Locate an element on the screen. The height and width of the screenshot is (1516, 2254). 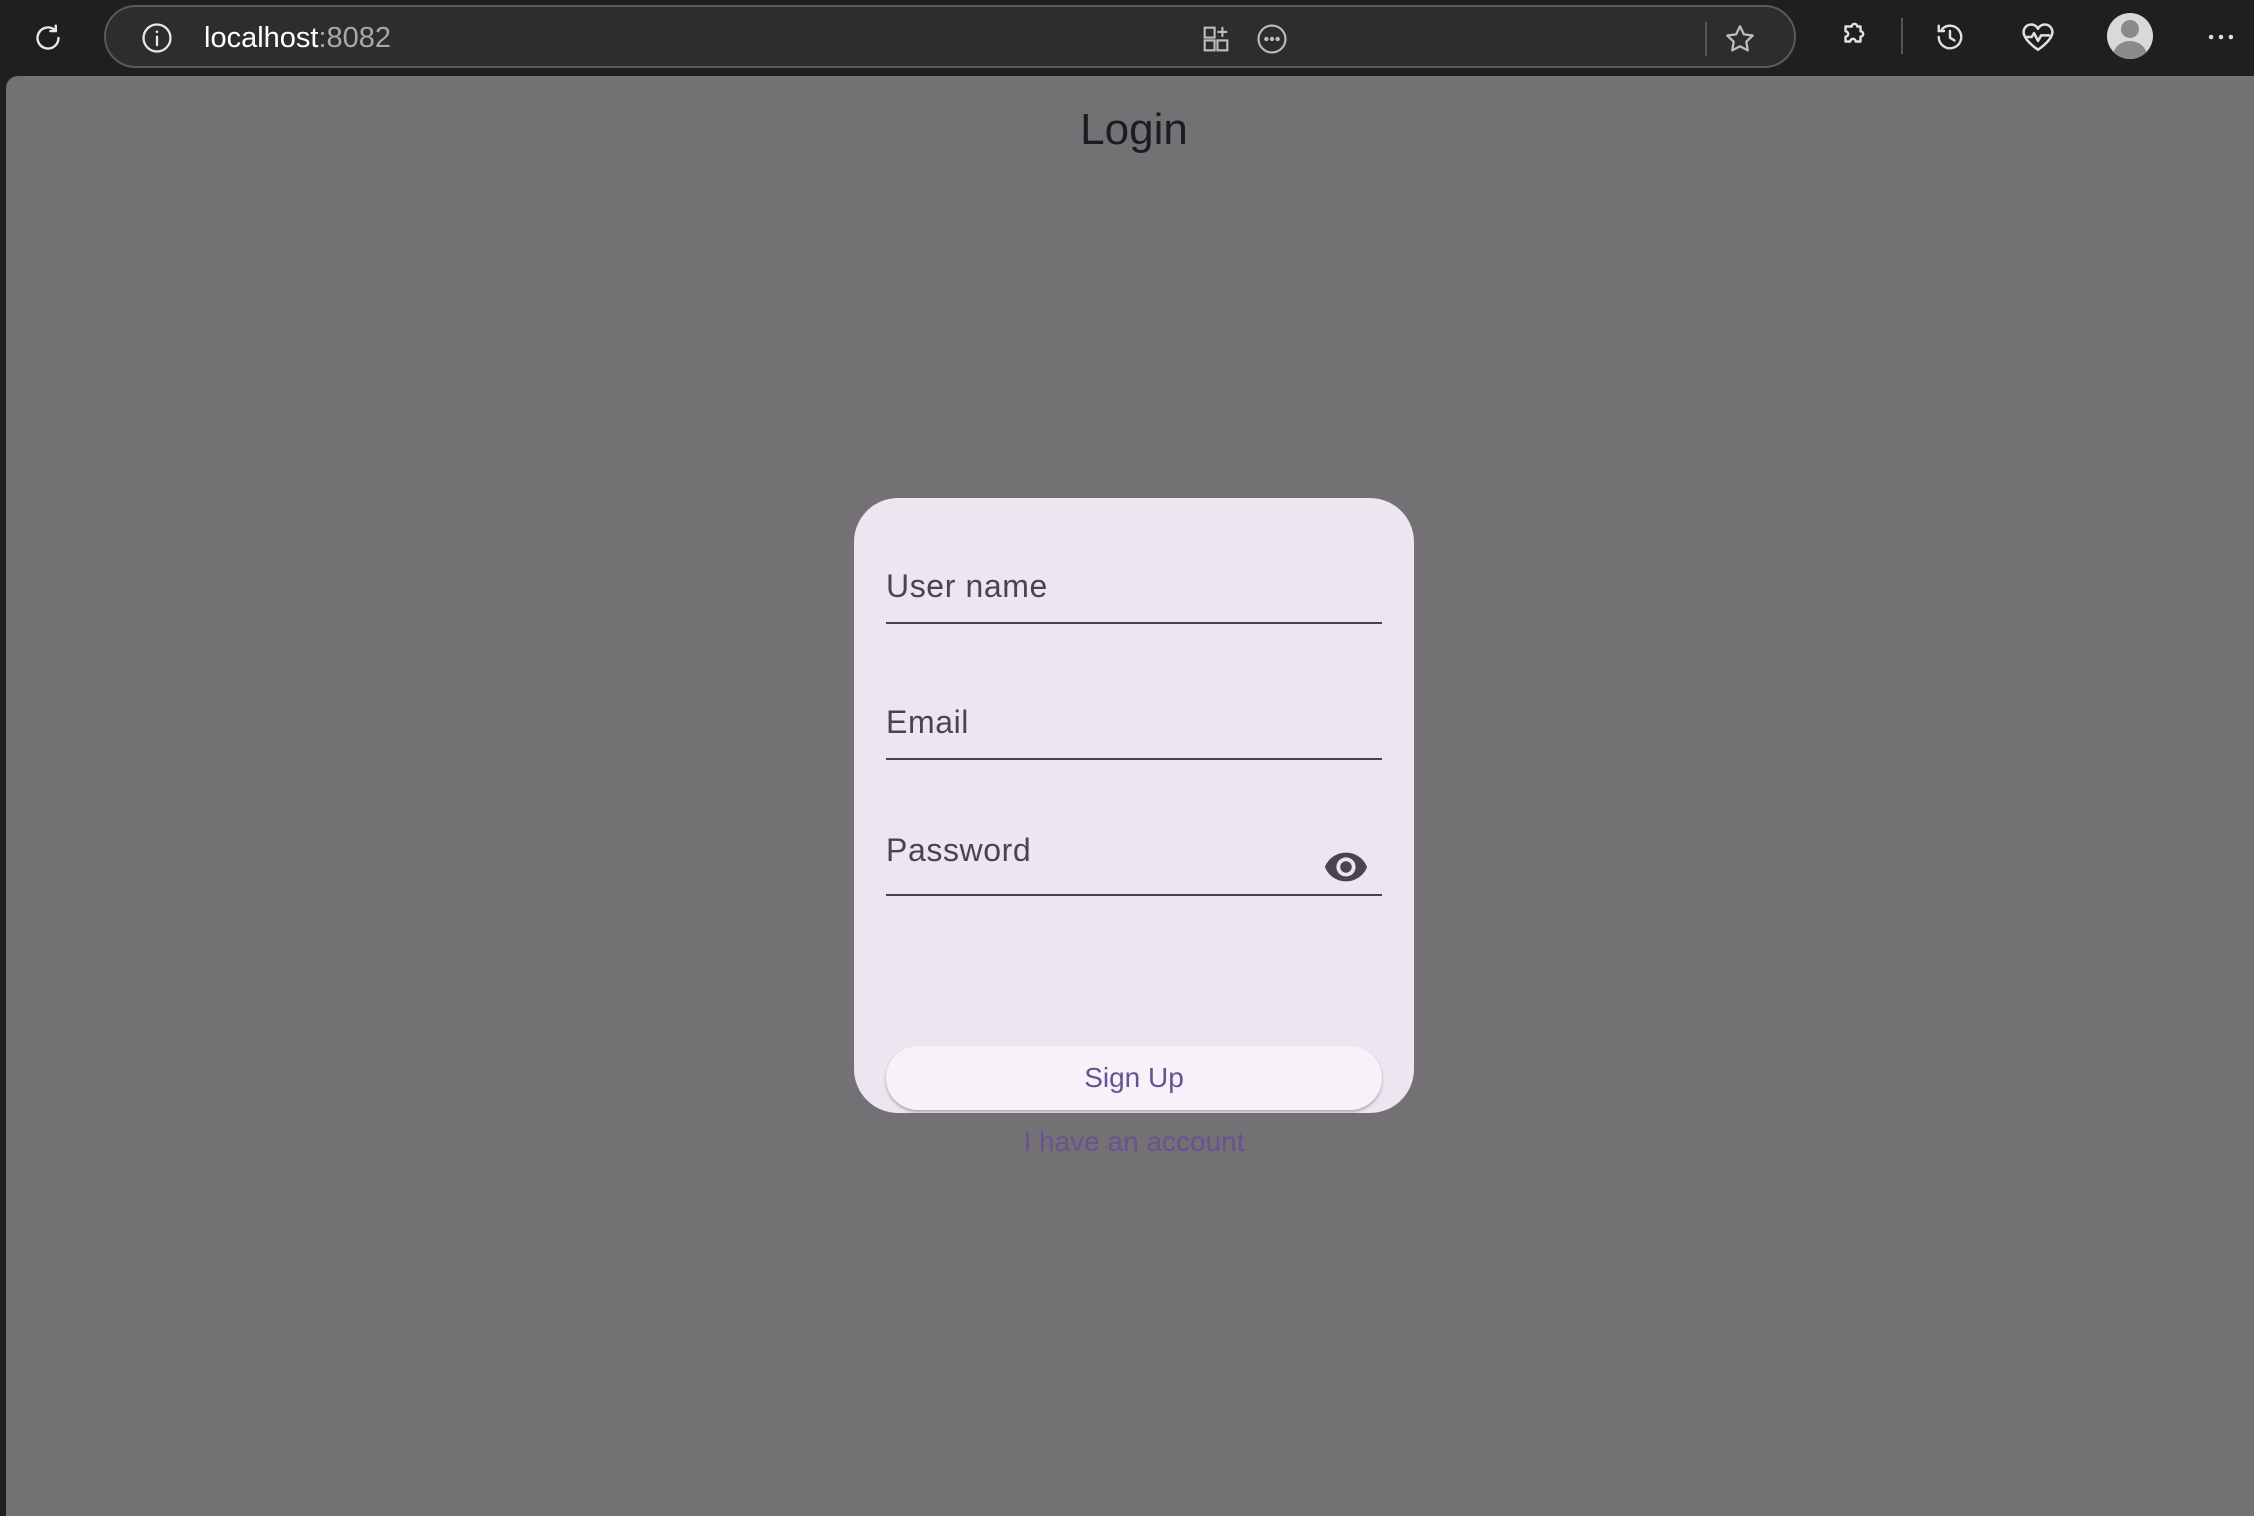
avatar-head is located at coordinates (2130, 29).